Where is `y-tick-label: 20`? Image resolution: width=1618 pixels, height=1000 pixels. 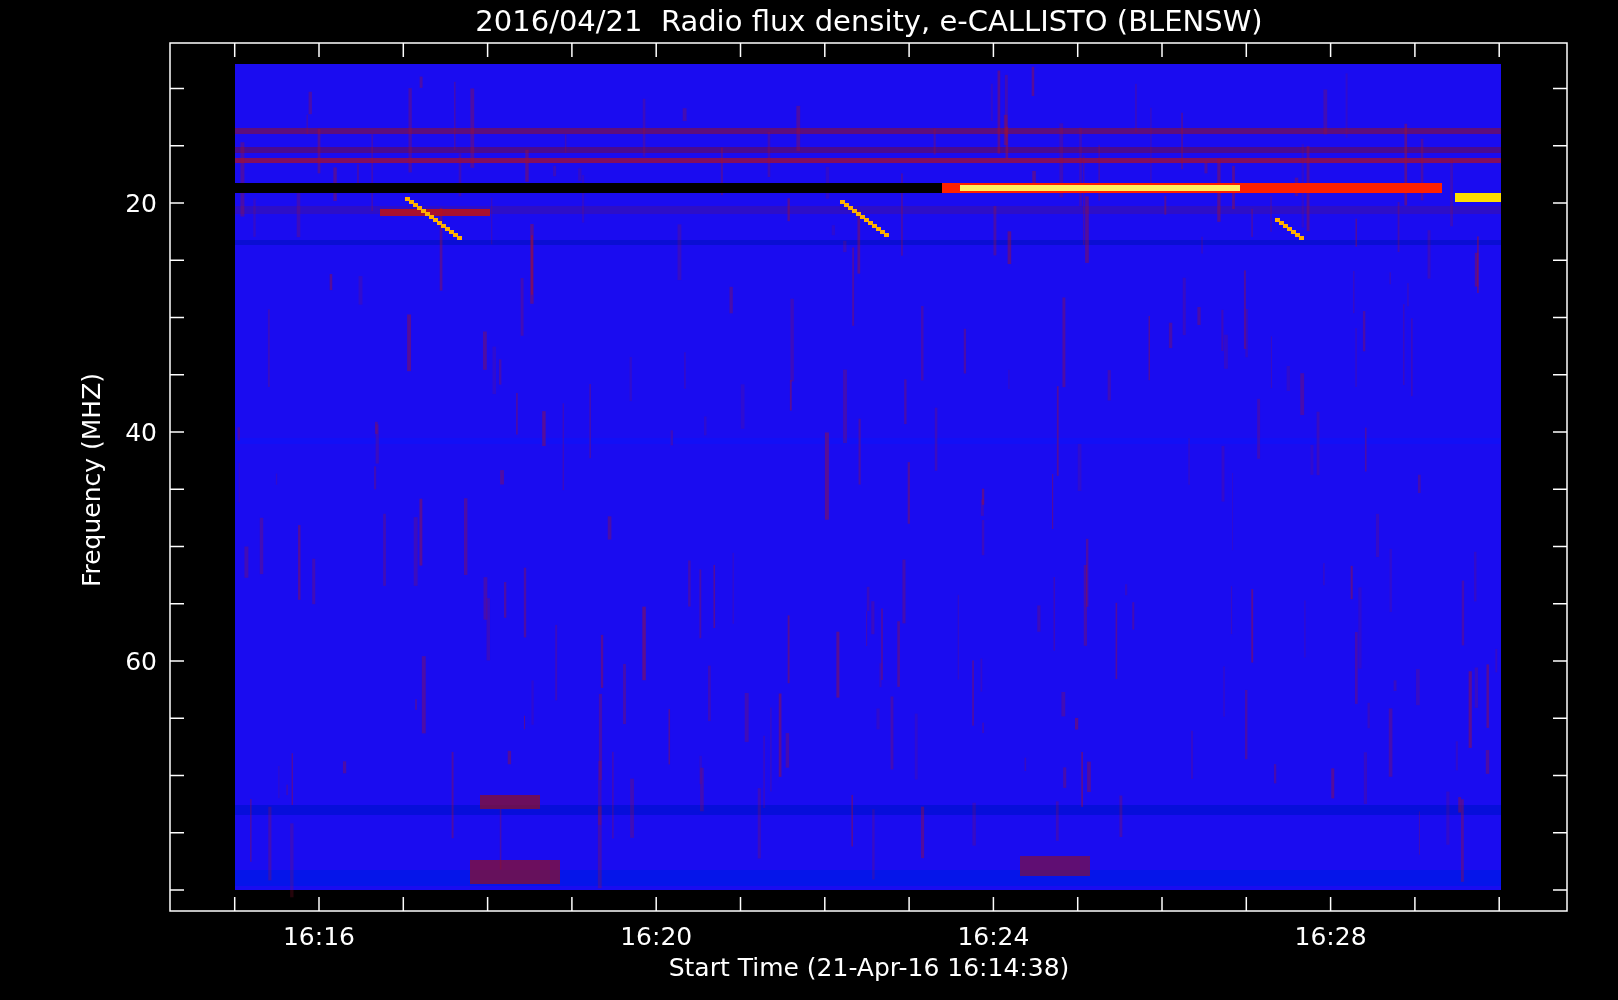
y-tick-label: 20 is located at coordinates (141, 203).